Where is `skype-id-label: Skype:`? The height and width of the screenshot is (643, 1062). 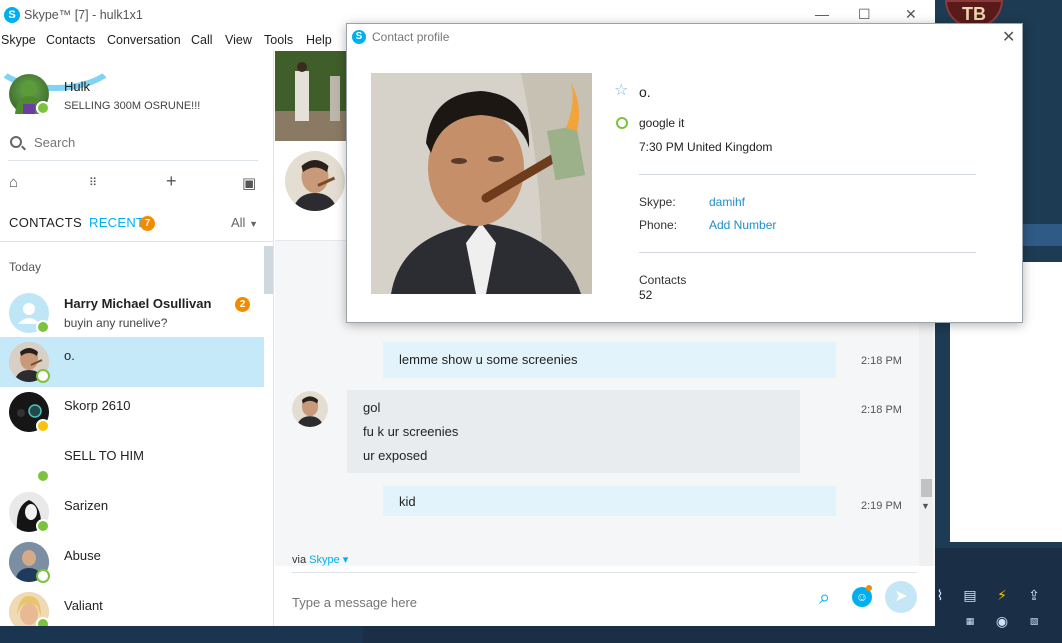
skype-id-label: Skype: is located at coordinates (657, 202).